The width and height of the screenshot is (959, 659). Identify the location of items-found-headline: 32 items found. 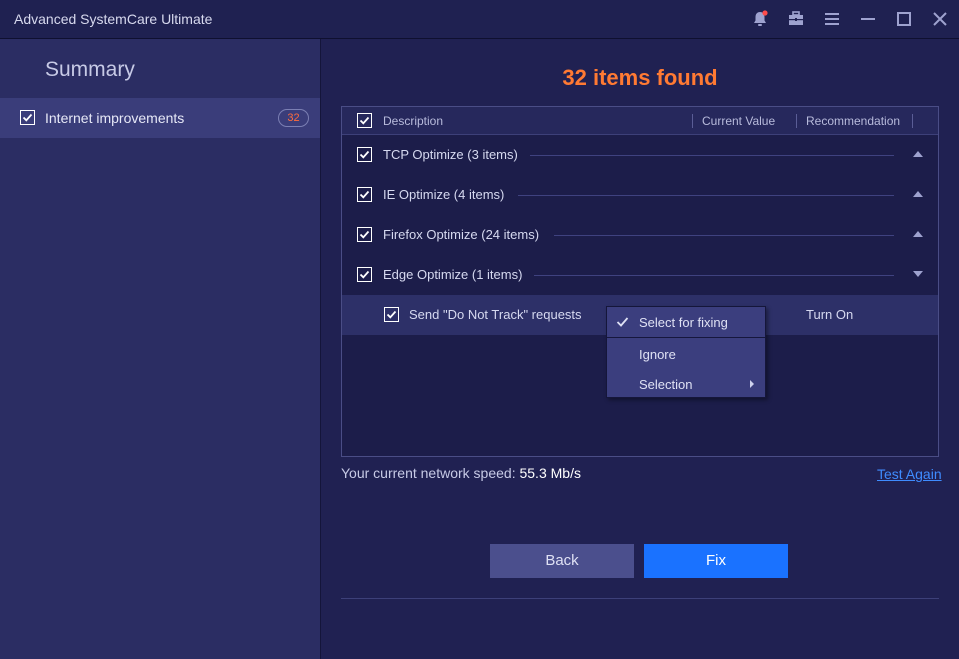
(640, 77).